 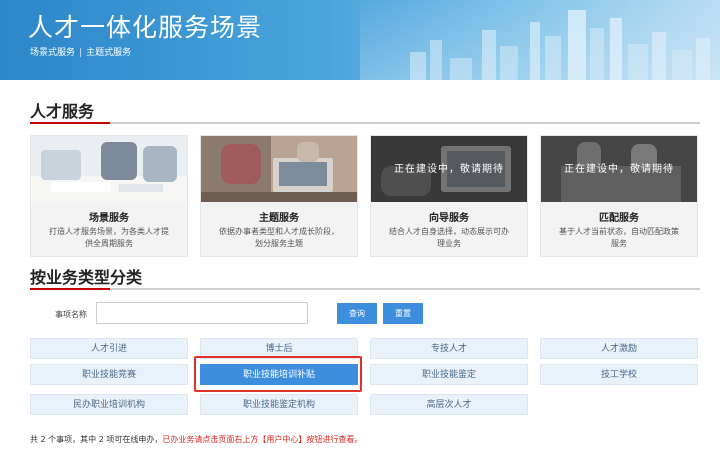 I want to click on card-title: 场景服务, so click(x=109, y=218).